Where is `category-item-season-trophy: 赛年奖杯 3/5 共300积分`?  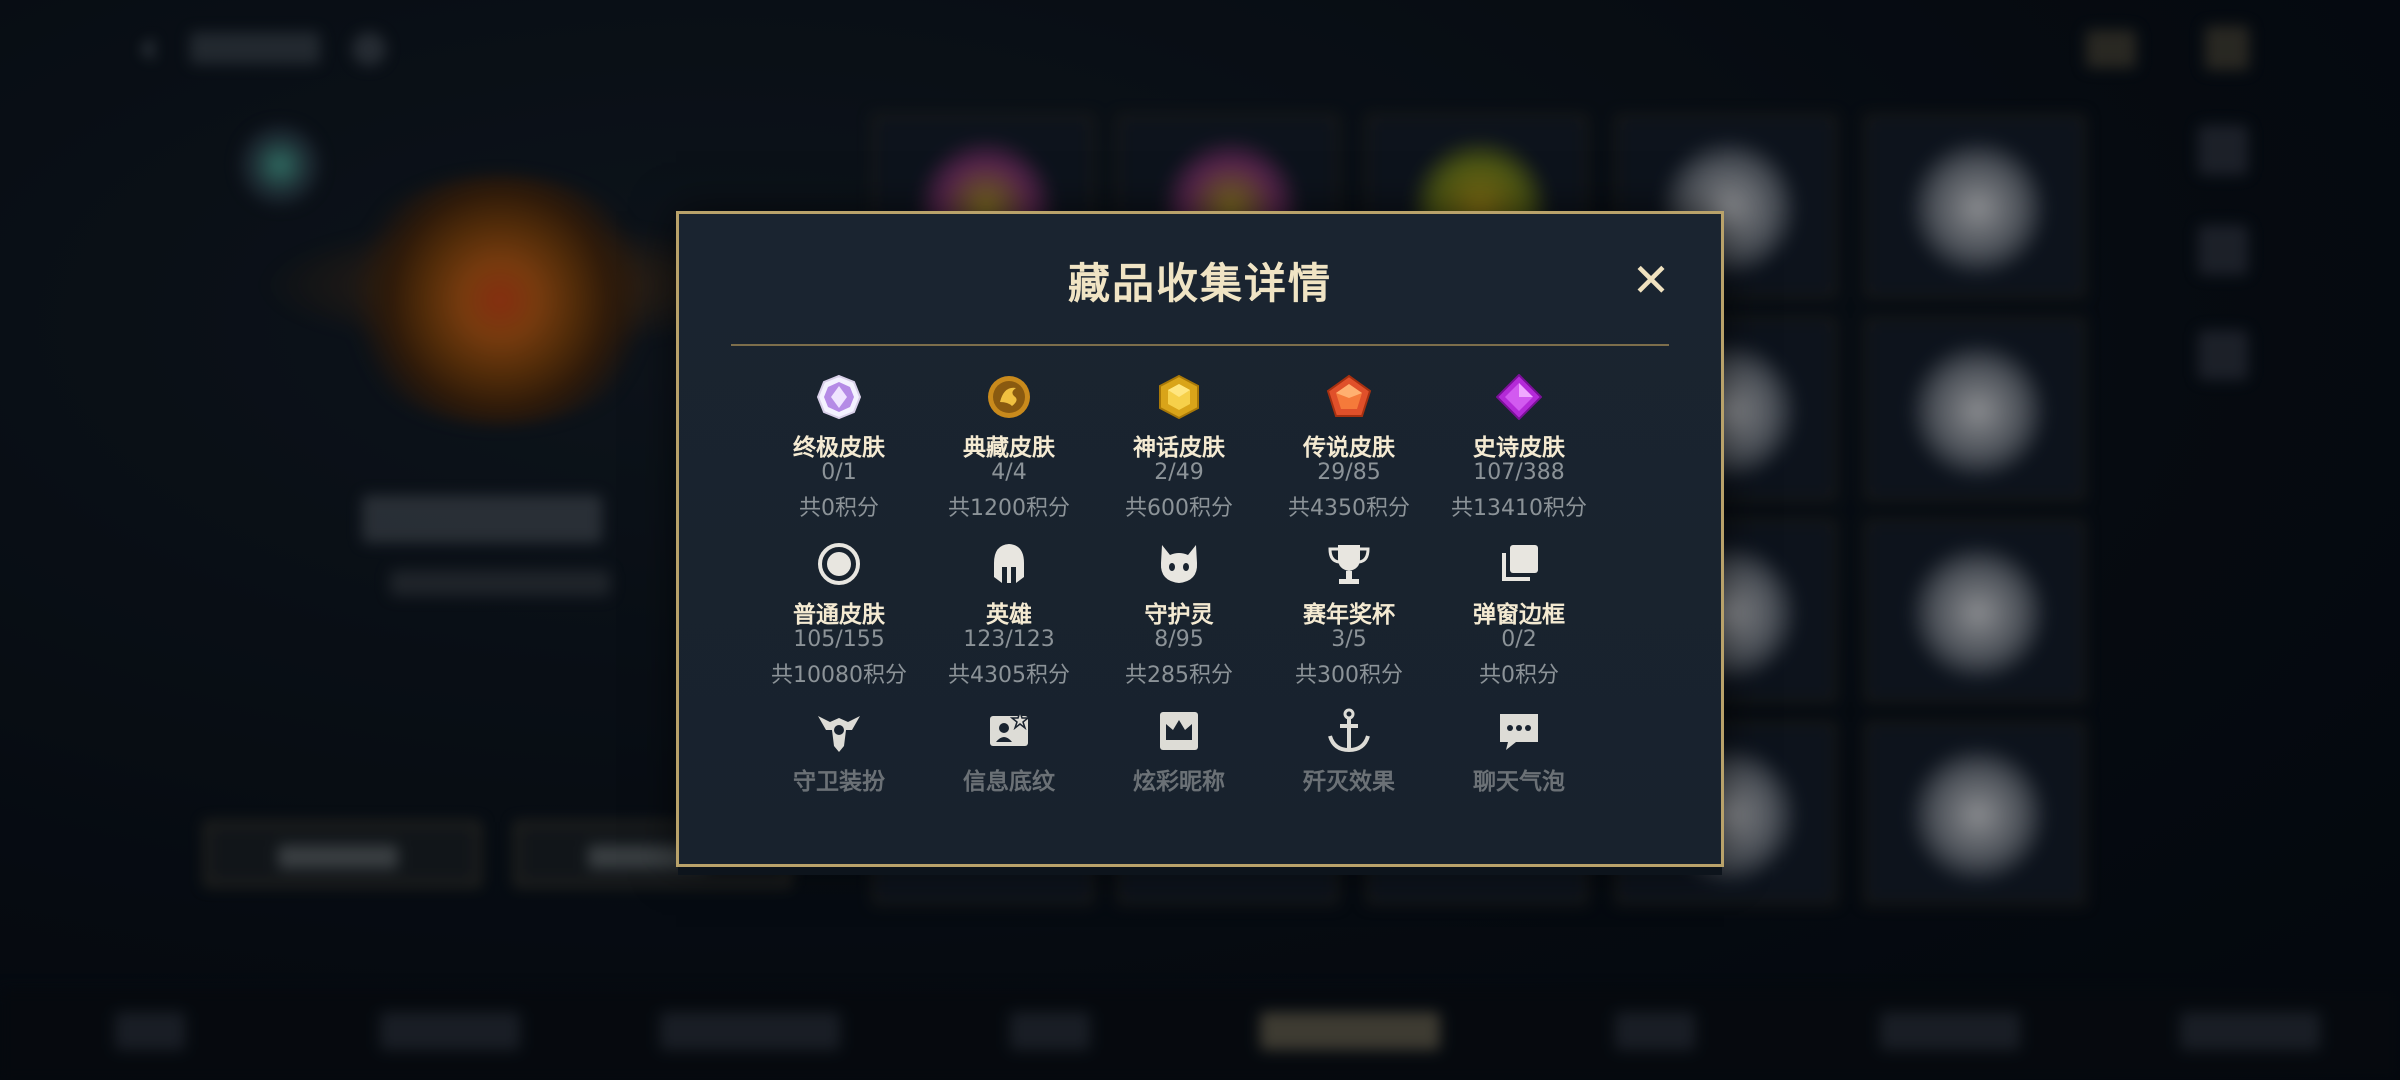 category-item-season-trophy: 赛年奖杯 3/5 共300积分 is located at coordinates (1349, 618).